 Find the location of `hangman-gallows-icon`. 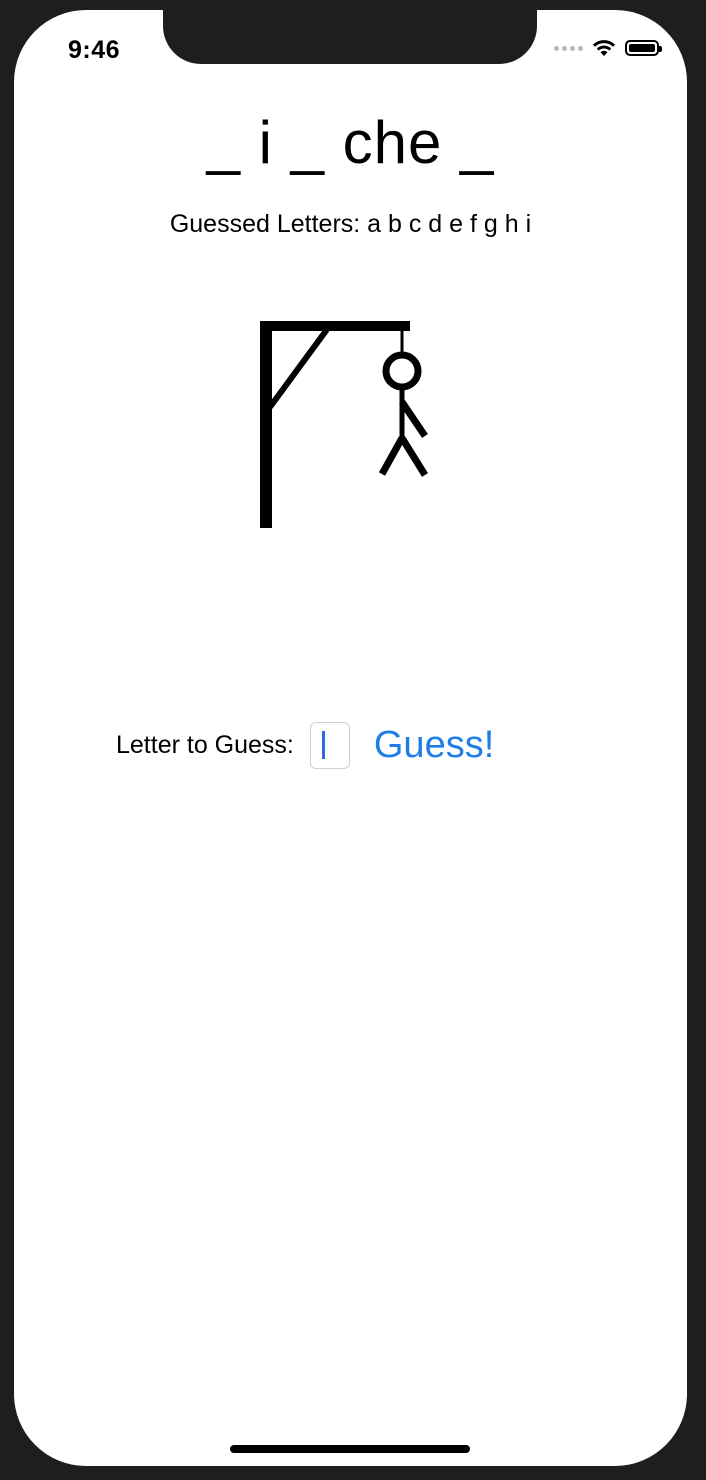

hangman-gallows-icon is located at coordinates (344, 424).